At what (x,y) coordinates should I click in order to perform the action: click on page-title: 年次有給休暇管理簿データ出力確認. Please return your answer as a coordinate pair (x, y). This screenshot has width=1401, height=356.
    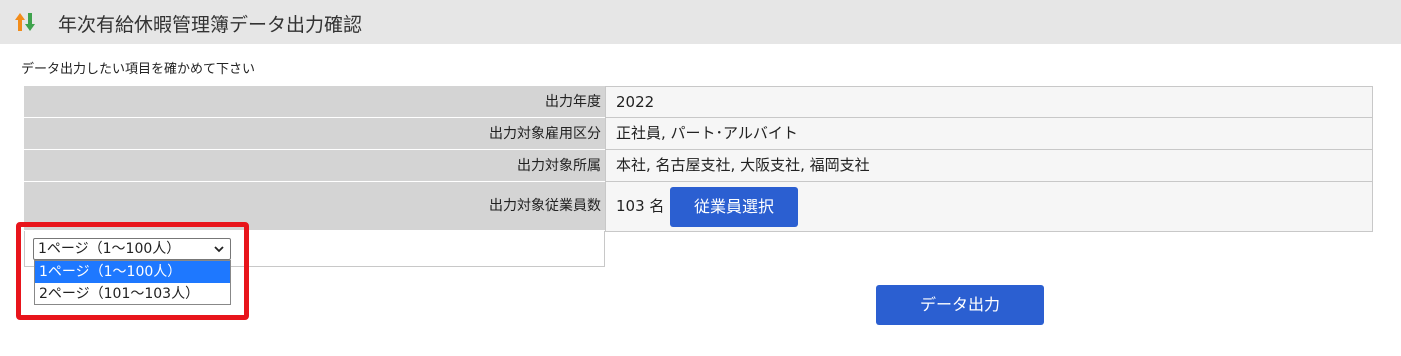
    Looking at the image, I should click on (210, 25).